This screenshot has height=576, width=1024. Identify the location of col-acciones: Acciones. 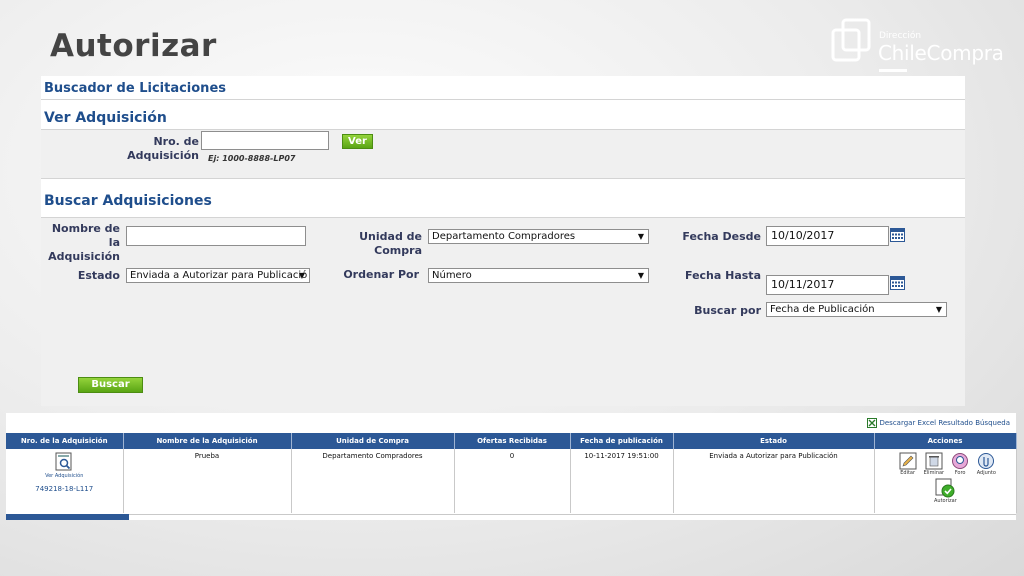
(945, 441).